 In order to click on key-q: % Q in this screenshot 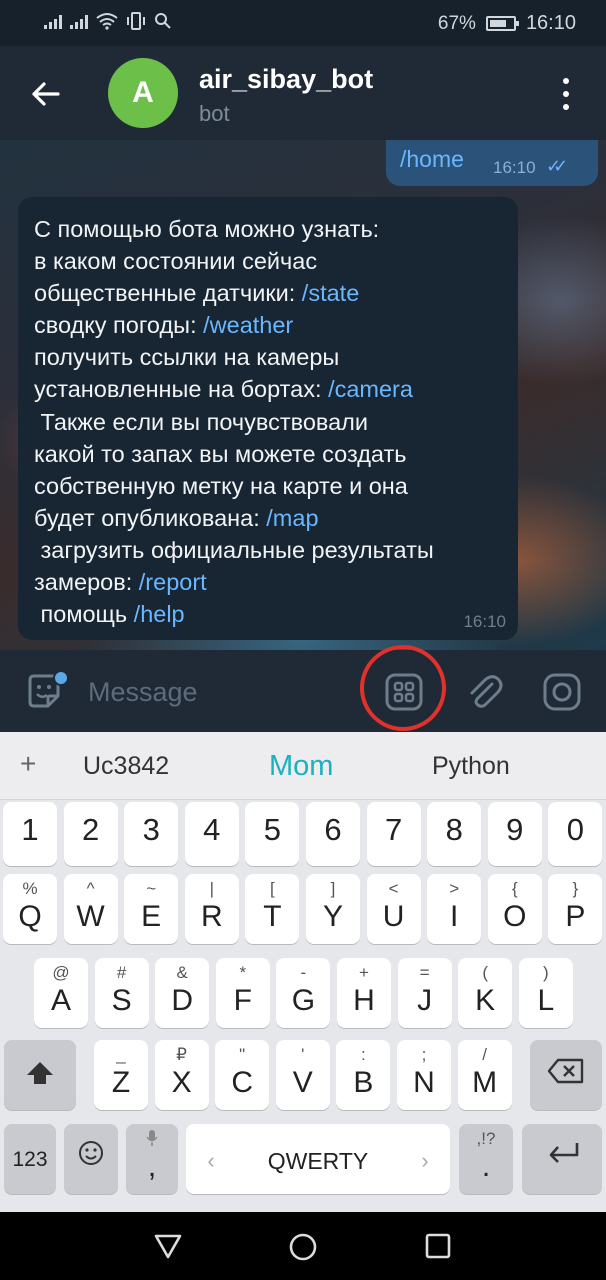, I will do `click(30, 909)`.